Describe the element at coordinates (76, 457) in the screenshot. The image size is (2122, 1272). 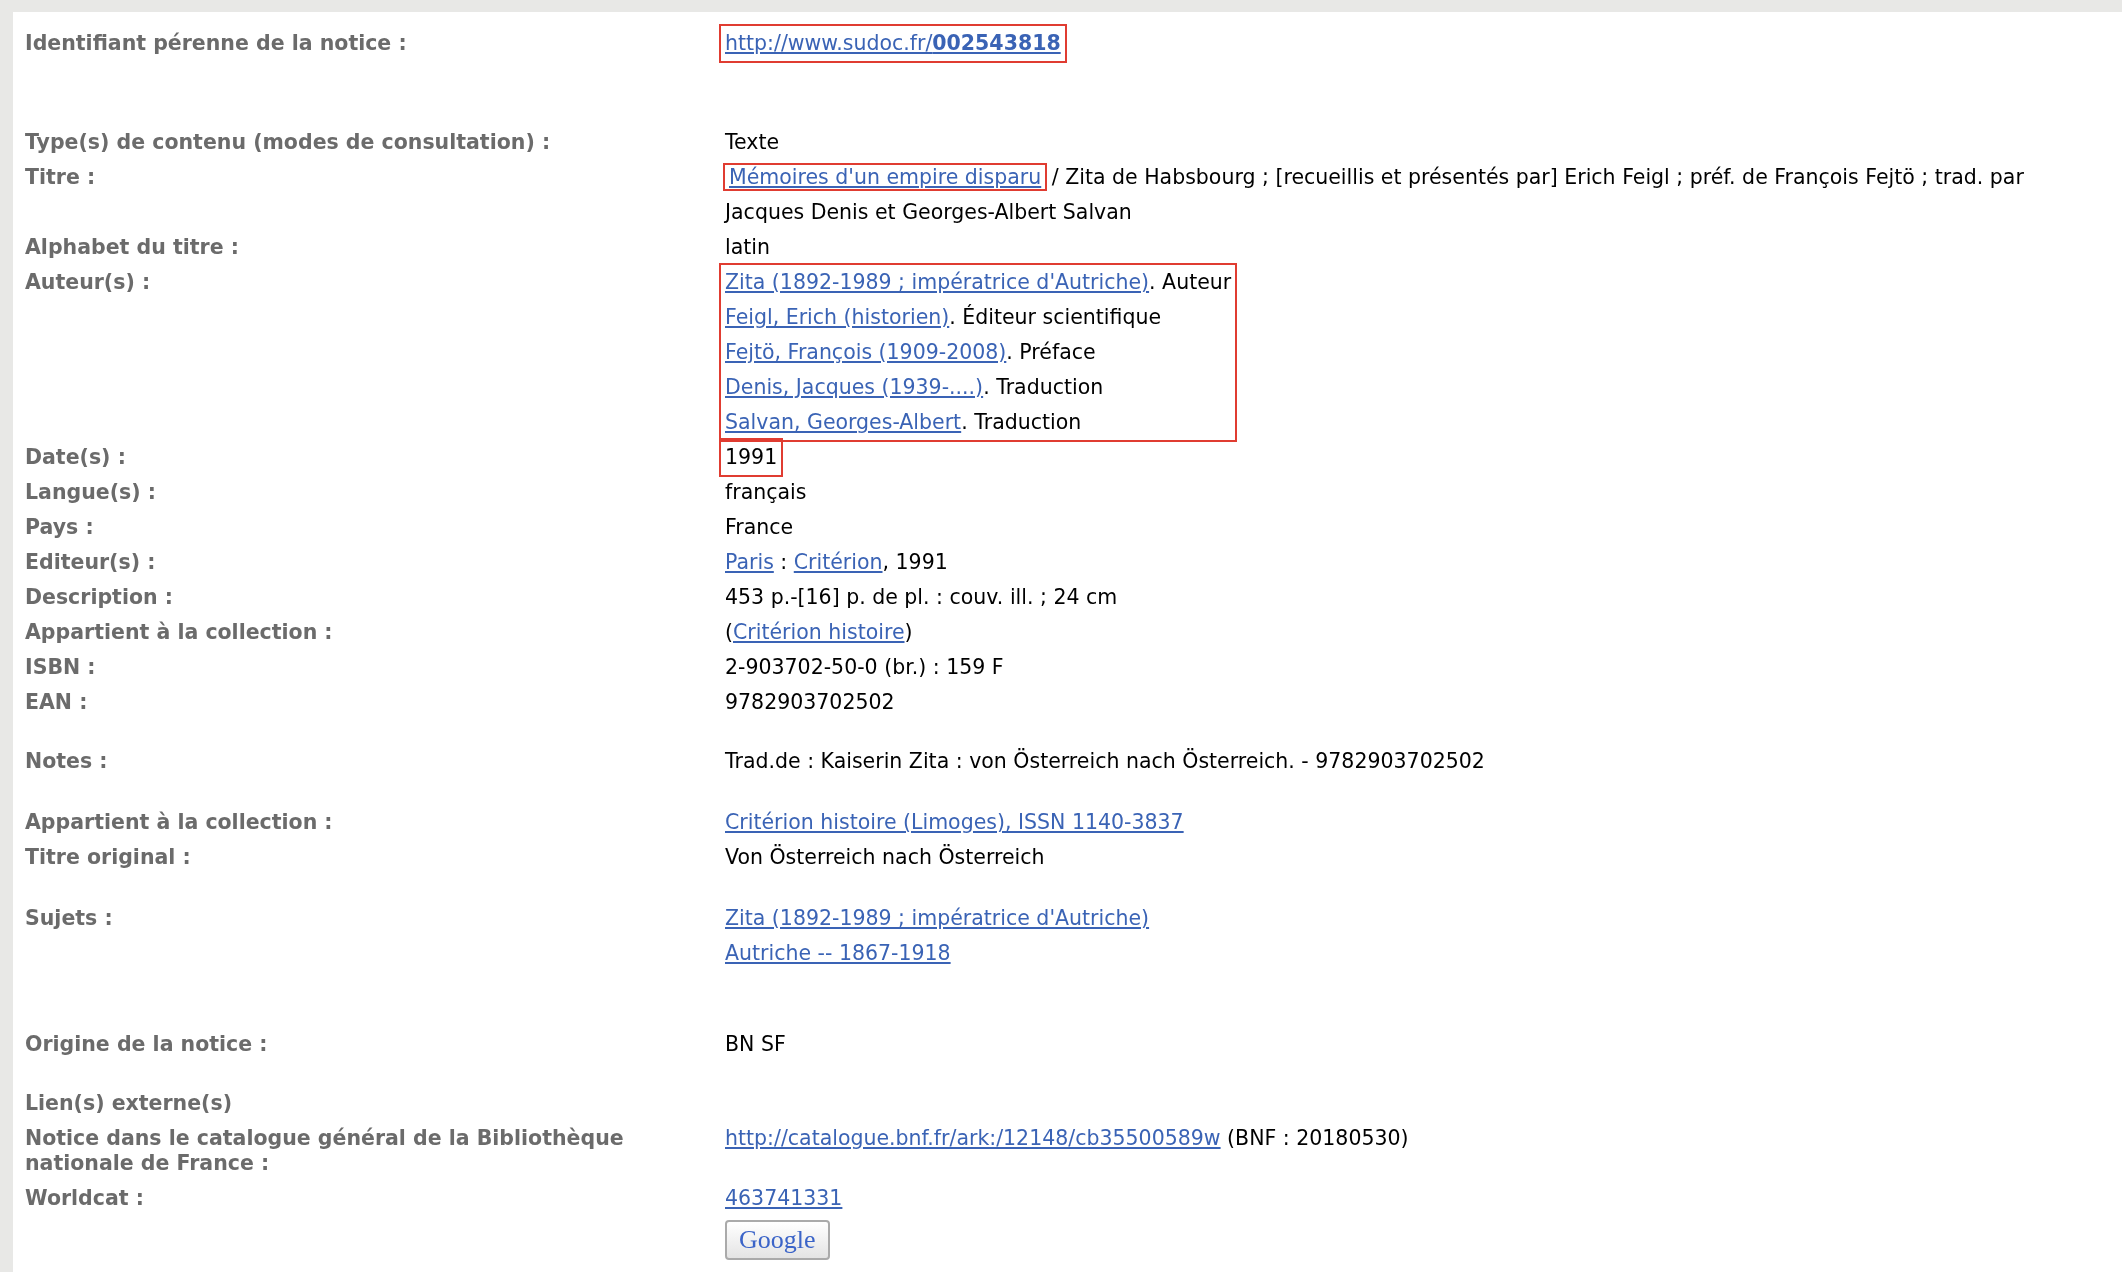
I see `field-label: Date(s) :` at that location.